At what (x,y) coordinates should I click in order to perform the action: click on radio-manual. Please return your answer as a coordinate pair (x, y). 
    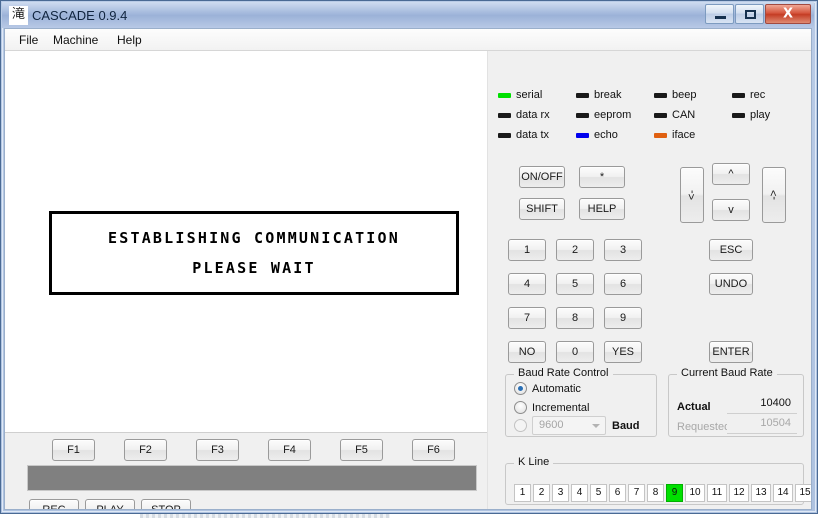
    Looking at the image, I should click on (520, 425).